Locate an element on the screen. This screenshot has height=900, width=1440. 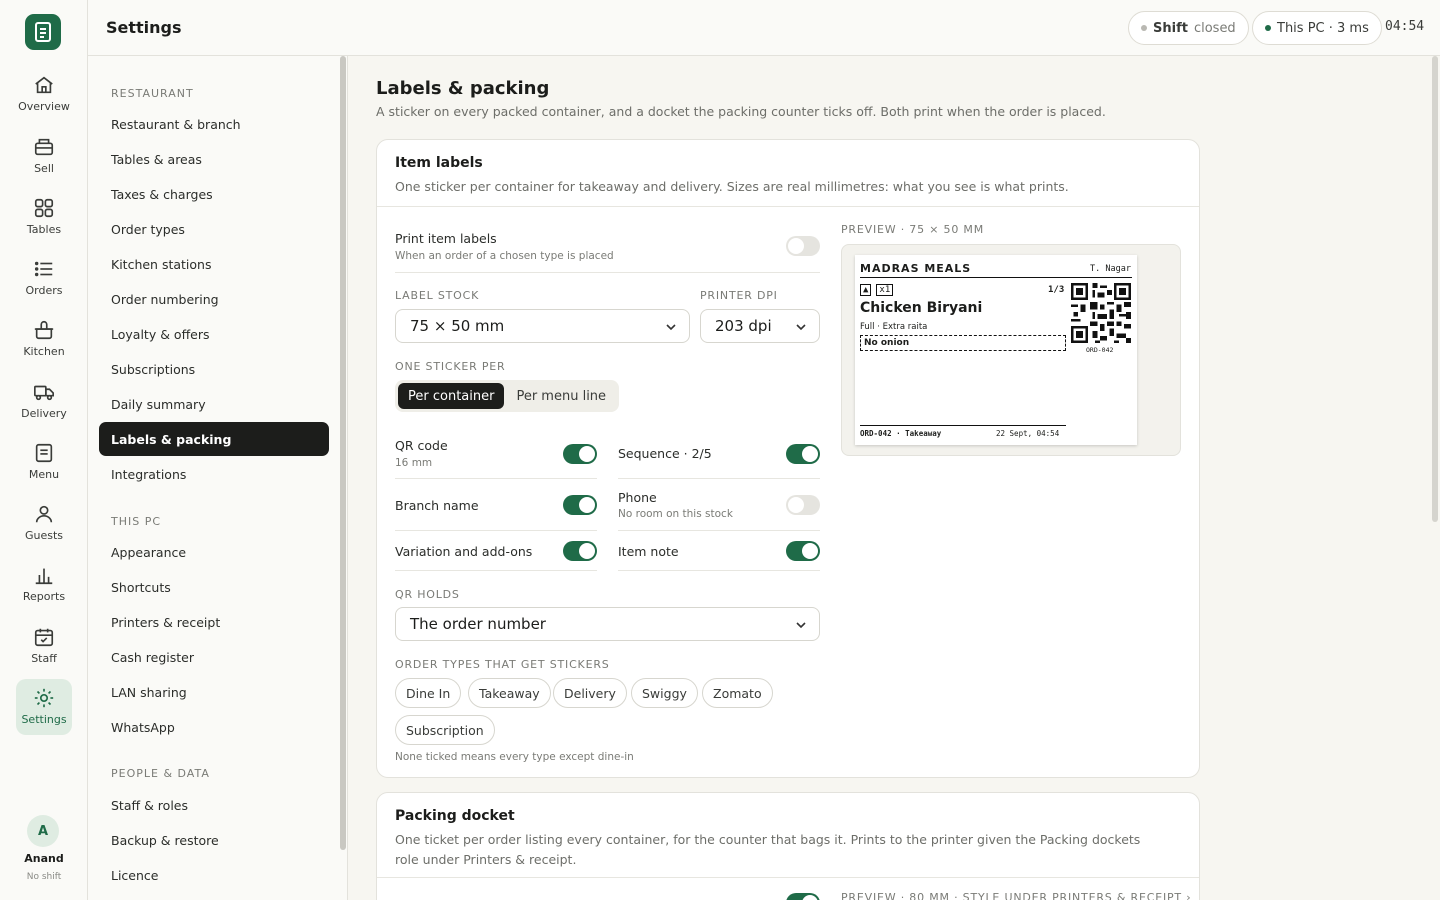
order-types-label: ORDER TYPES THAT GET STICKERS is located at coordinates (502, 664).